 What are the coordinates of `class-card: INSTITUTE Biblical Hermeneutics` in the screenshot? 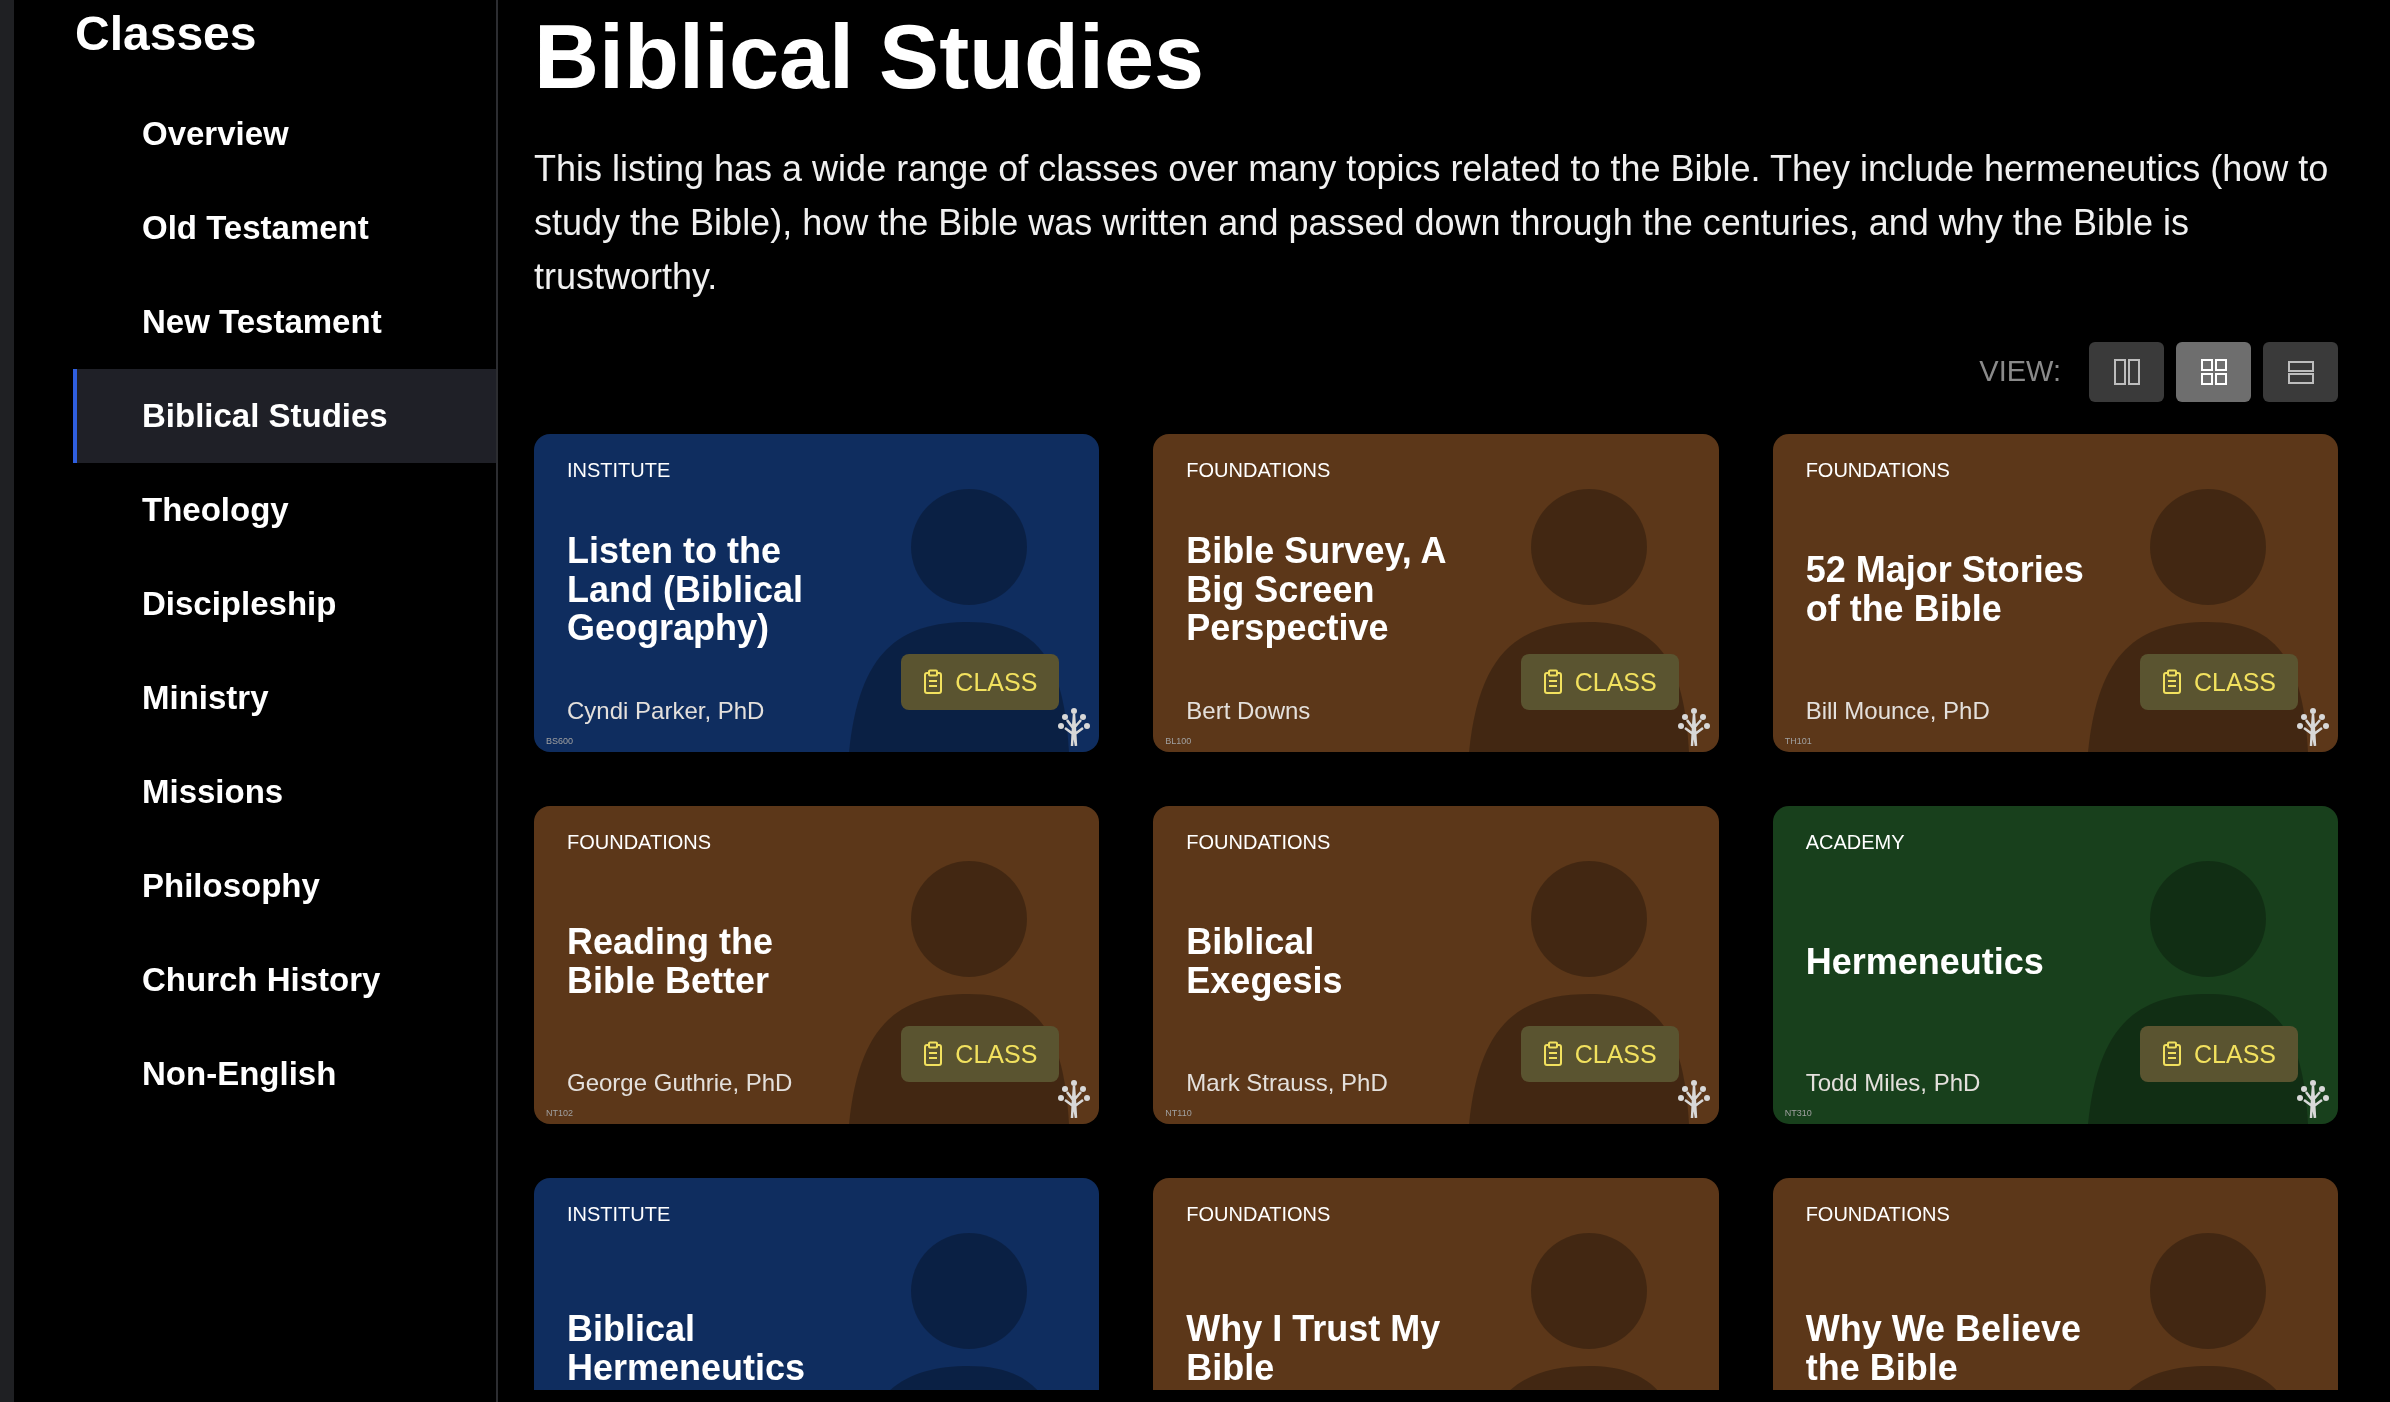 It's located at (817, 1284).